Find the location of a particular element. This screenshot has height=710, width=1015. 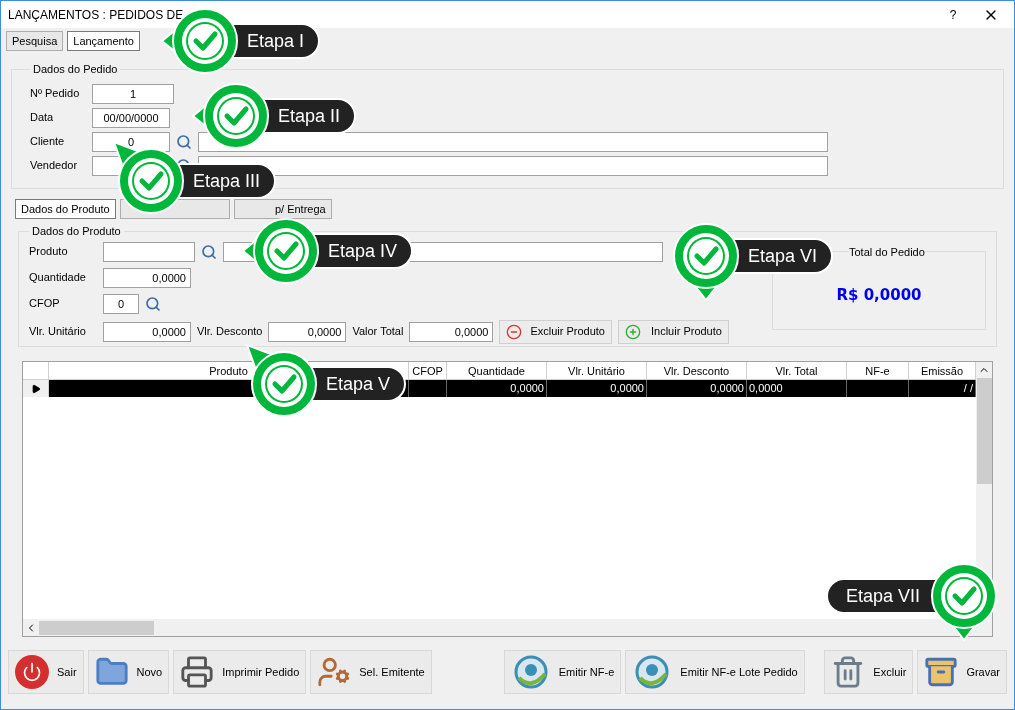

toolbar-button: Emitir NF-e Lote Pedido is located at coordinates (715, 672).